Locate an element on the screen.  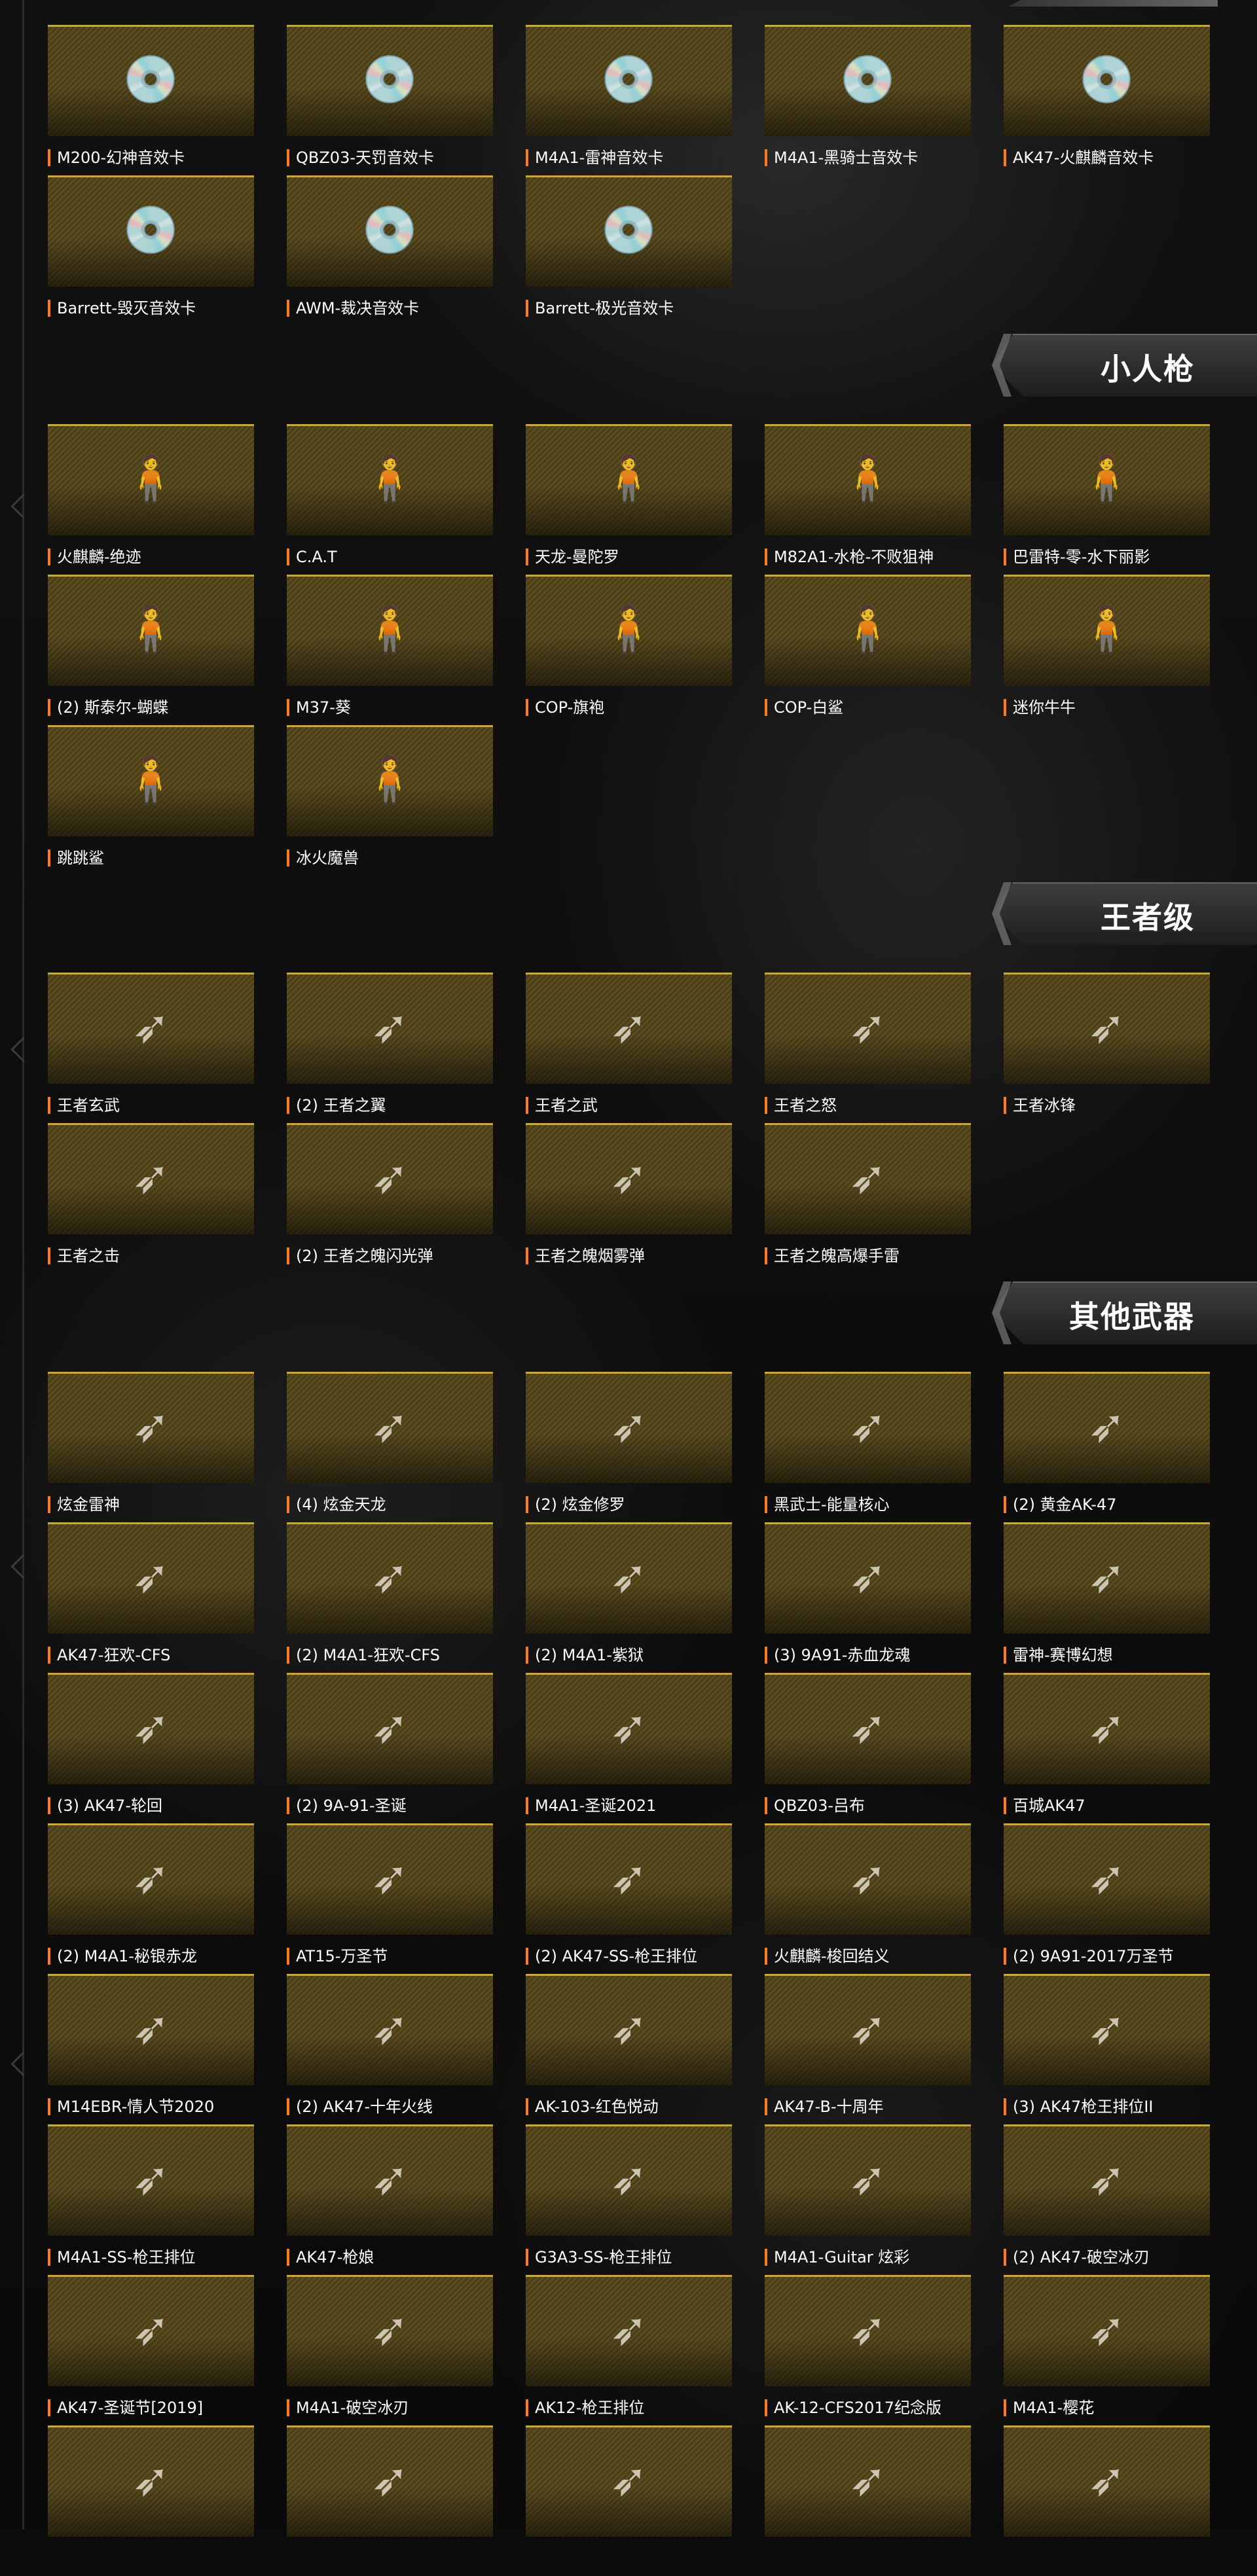
item-card: 🧍 COP-白鲨 is located at coordinates (868, 650).